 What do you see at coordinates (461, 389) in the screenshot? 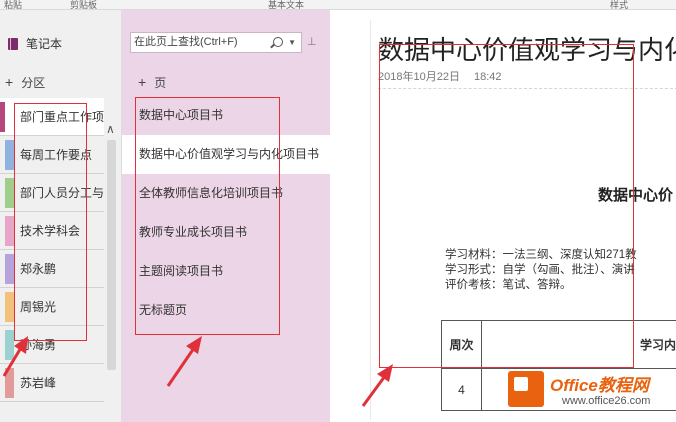
I see `table-cell: 4` at bounding box center [461, 389].